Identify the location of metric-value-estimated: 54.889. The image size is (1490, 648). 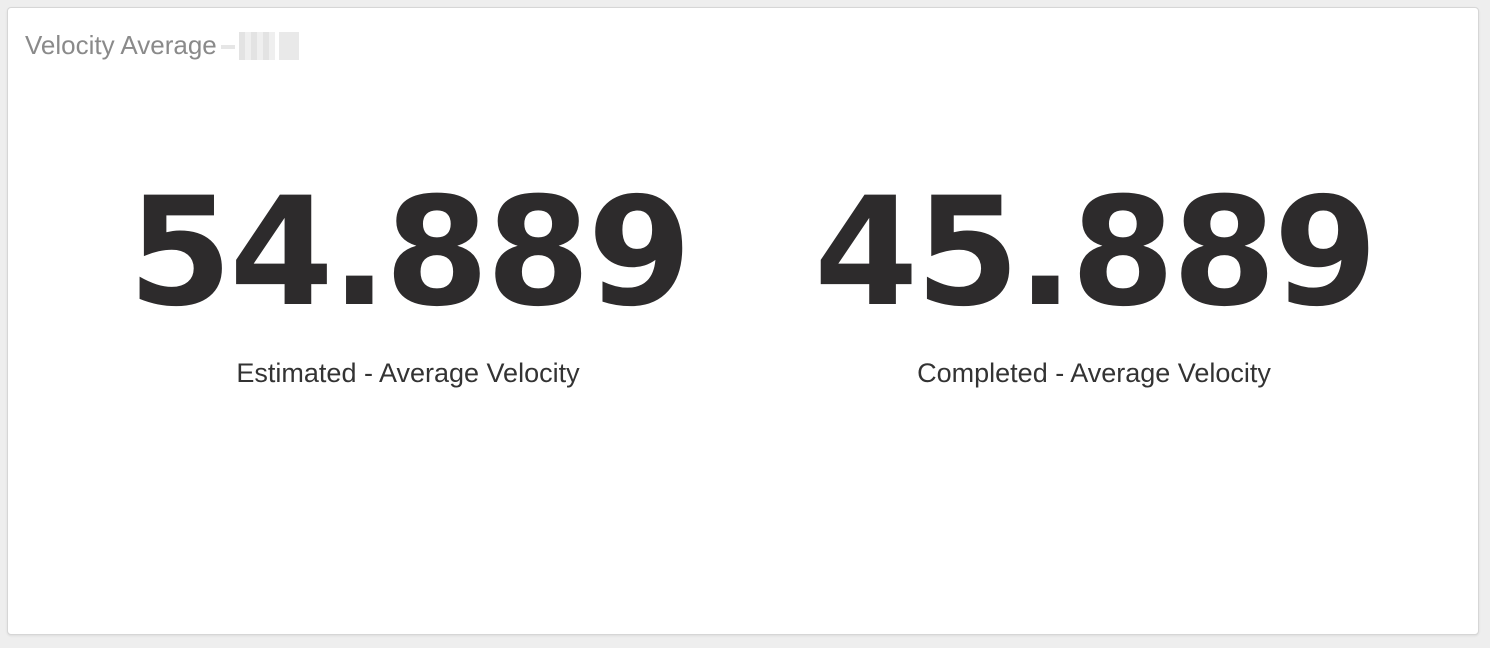
(410, 253).